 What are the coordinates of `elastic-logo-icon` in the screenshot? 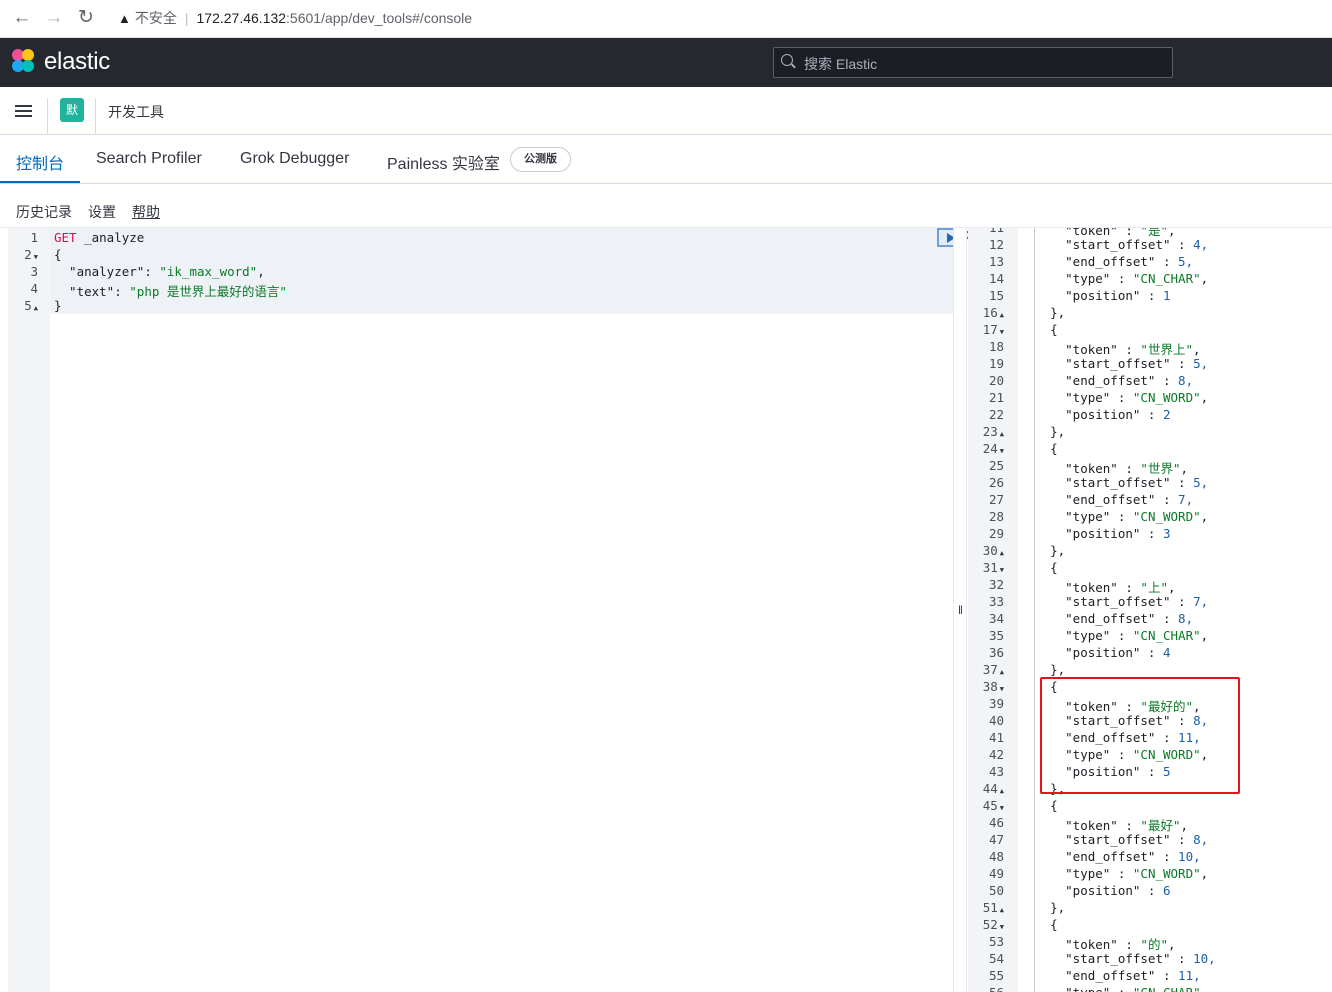 It's located at (24, 61).